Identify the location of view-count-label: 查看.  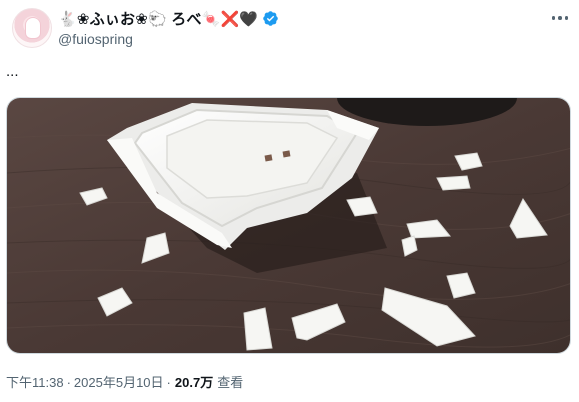
(230, 382).